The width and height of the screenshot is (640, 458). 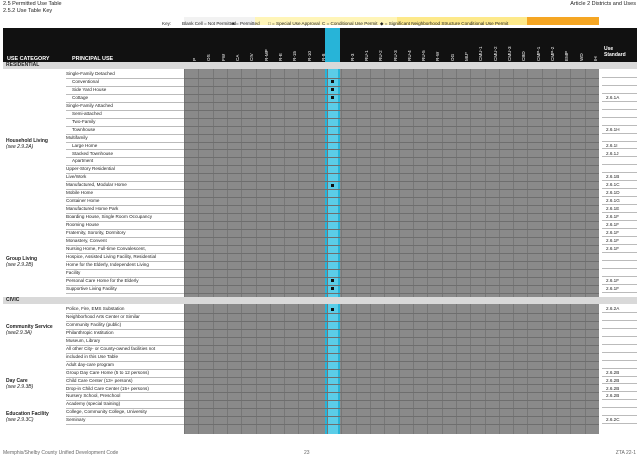 I want to click on table-row: Supportive Living Facility 2.6.1F, so click(x=320, y=289).